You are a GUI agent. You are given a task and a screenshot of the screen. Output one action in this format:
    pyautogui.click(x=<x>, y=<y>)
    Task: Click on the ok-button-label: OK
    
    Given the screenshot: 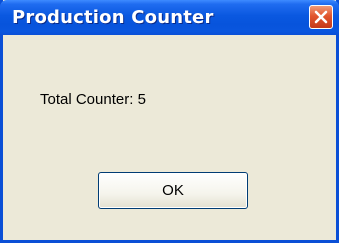 What is the action you would take?
    pyautogui.click(x=173, y=190)
    